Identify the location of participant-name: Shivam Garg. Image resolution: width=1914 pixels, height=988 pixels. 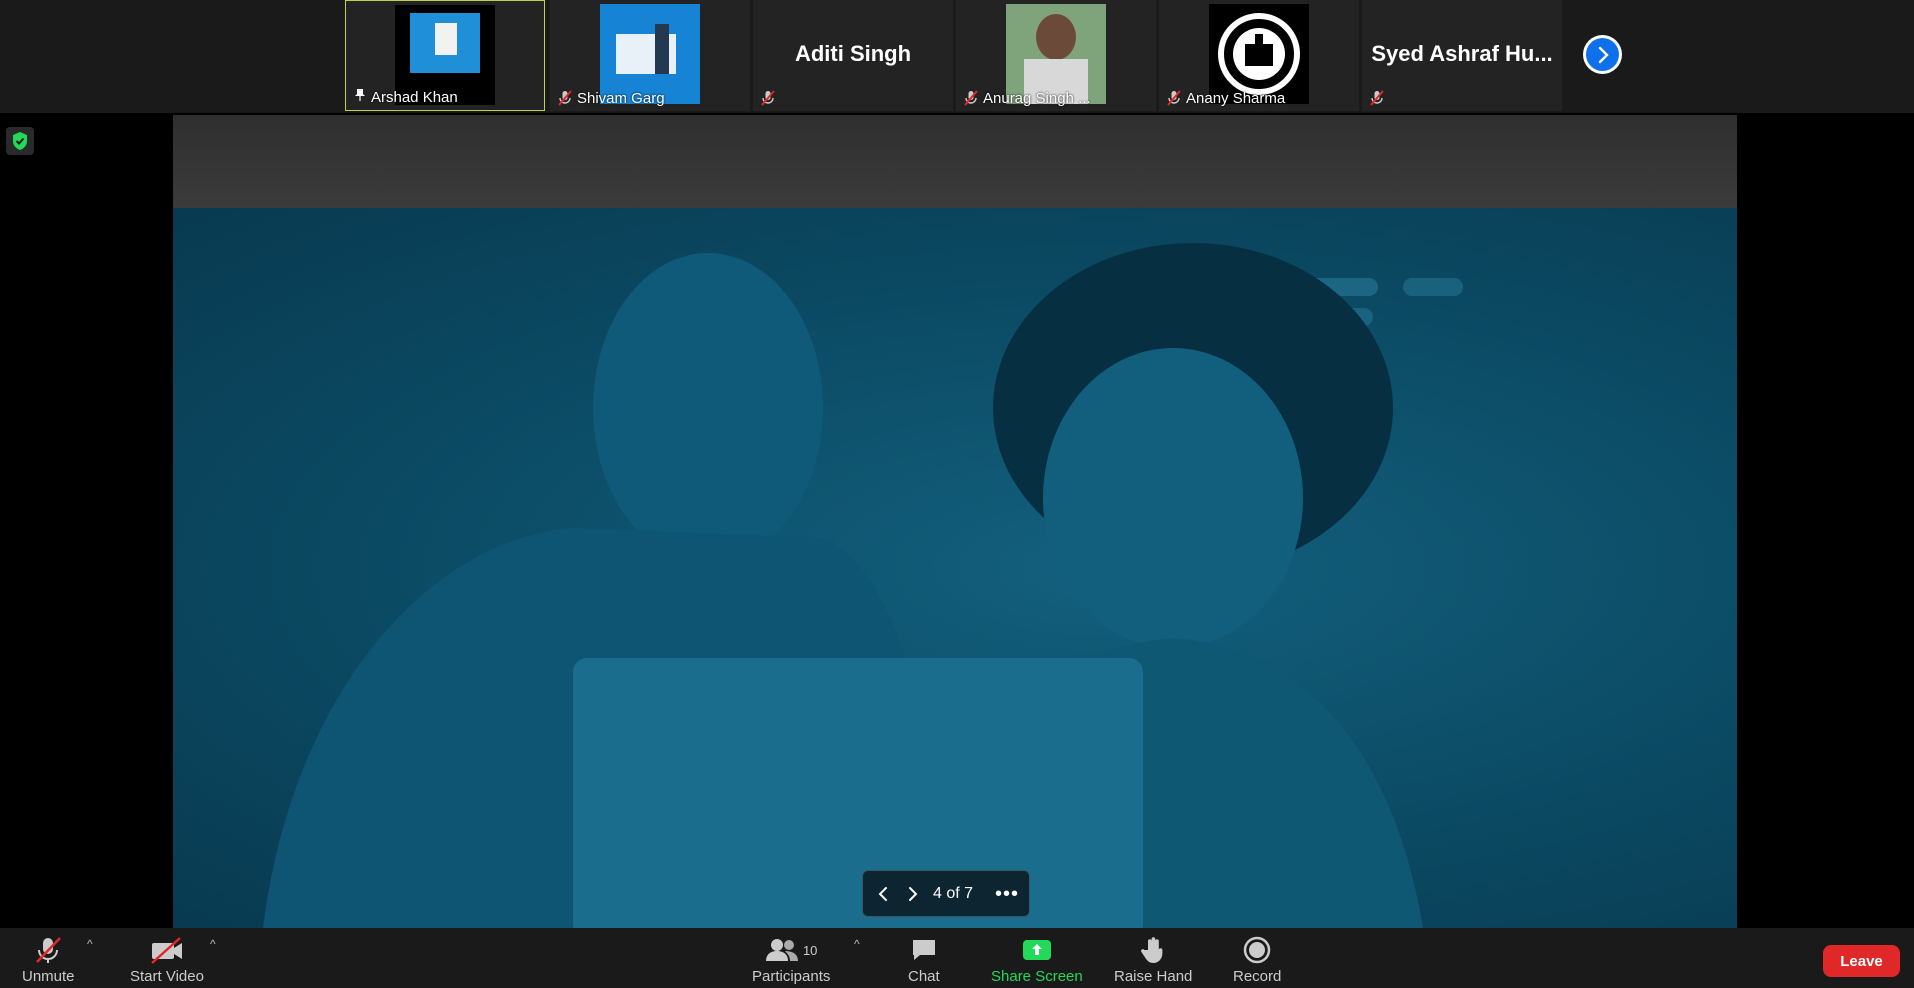
(621, 98).